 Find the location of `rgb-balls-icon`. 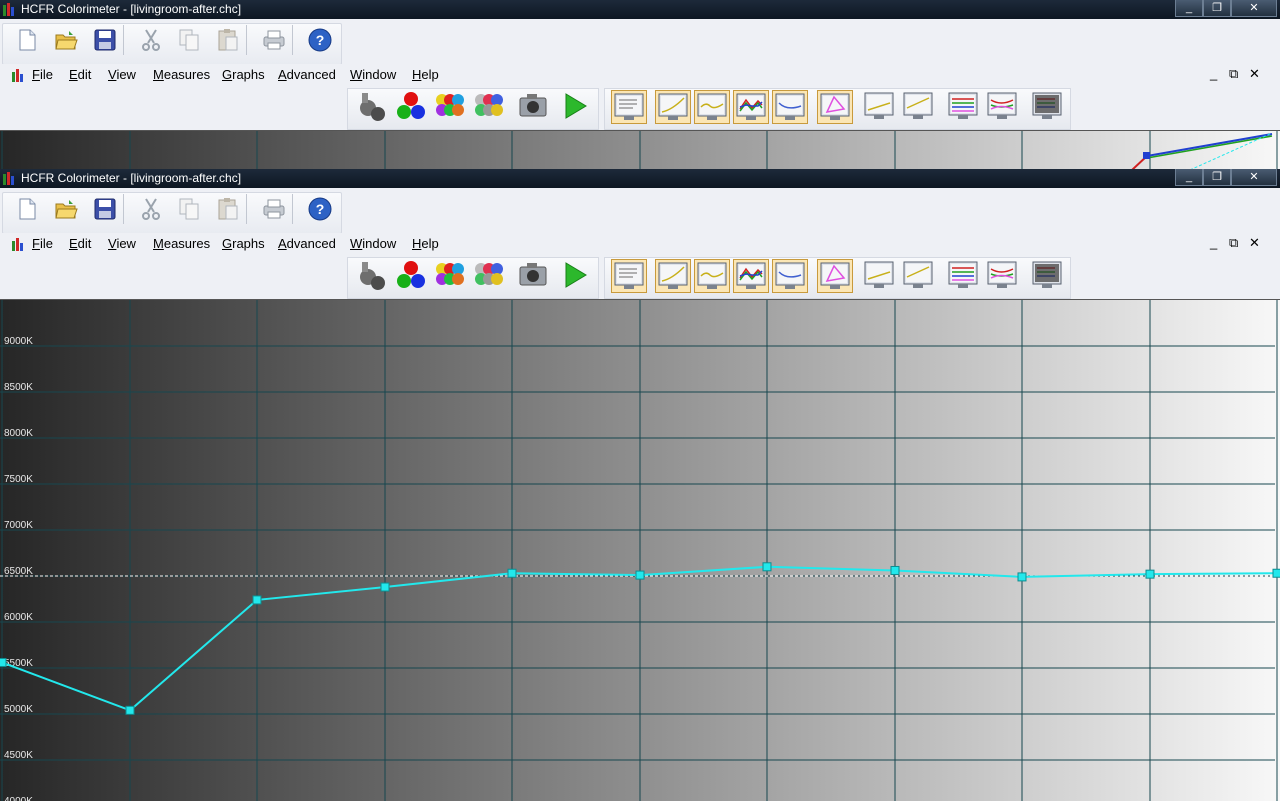

rgb-balls-icon is located at coordinates (411, 274).